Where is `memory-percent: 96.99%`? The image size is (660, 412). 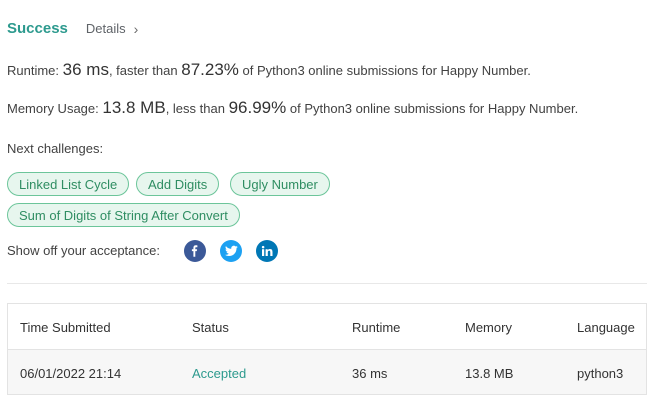
memory-percent: 96.99% is located at coordinates (257, 107).